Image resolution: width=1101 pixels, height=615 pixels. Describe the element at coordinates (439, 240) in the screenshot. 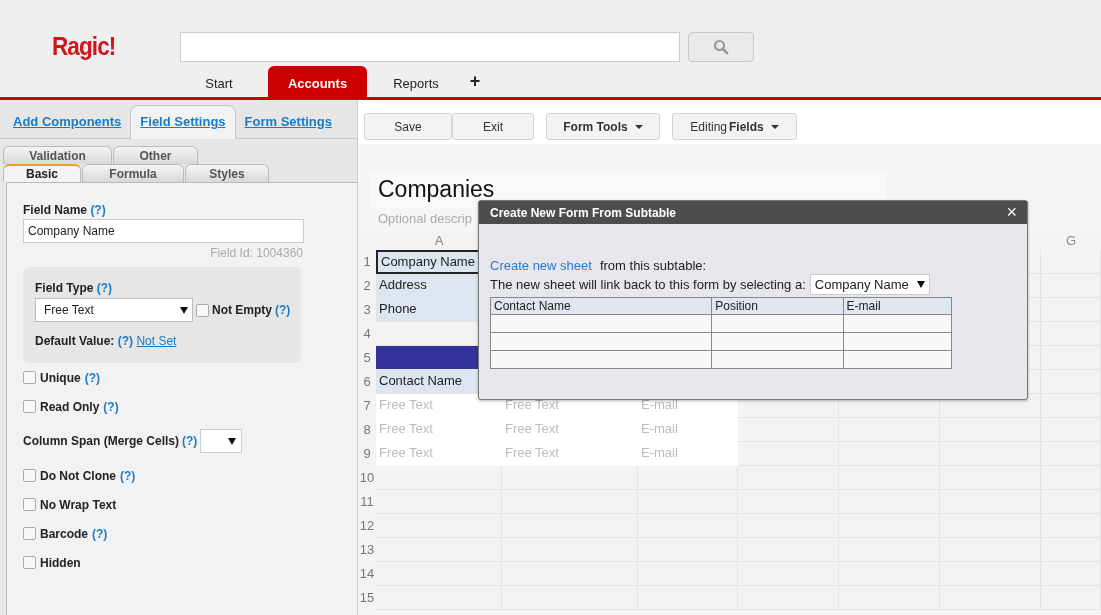

I see `column-header: A` at that location.